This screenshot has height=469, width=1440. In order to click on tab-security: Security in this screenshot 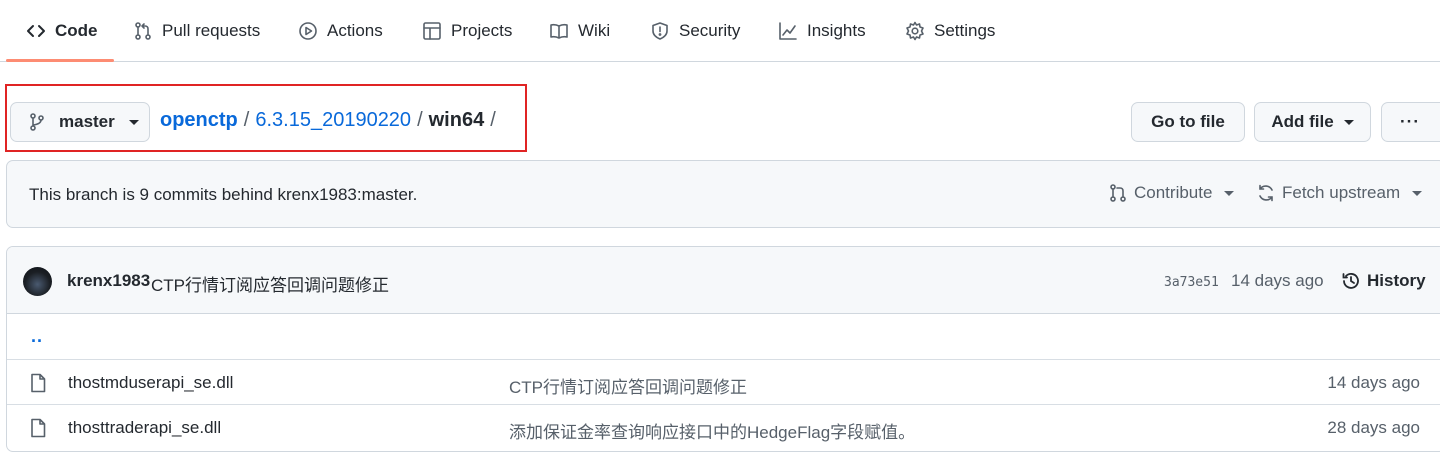, I will do `click(695, 31)`.